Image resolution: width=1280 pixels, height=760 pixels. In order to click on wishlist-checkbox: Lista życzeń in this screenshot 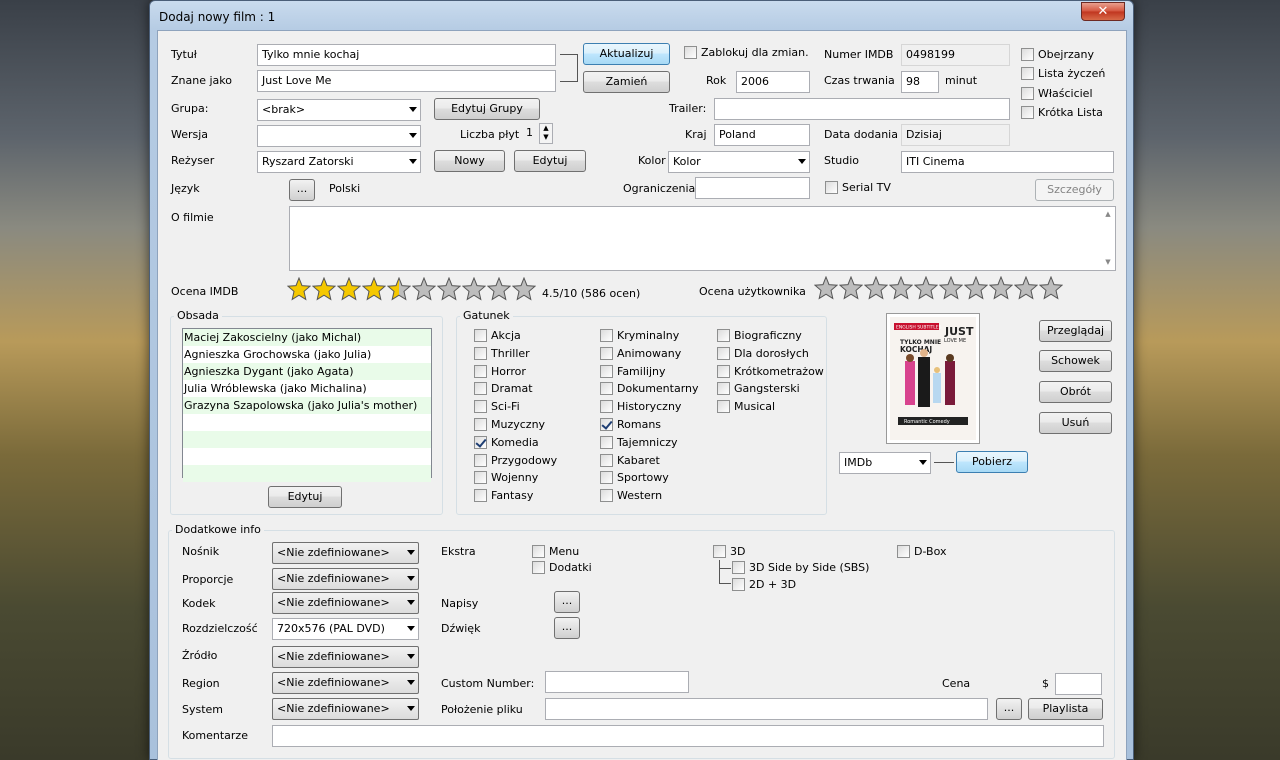, I will do `click(1063, 74)`.